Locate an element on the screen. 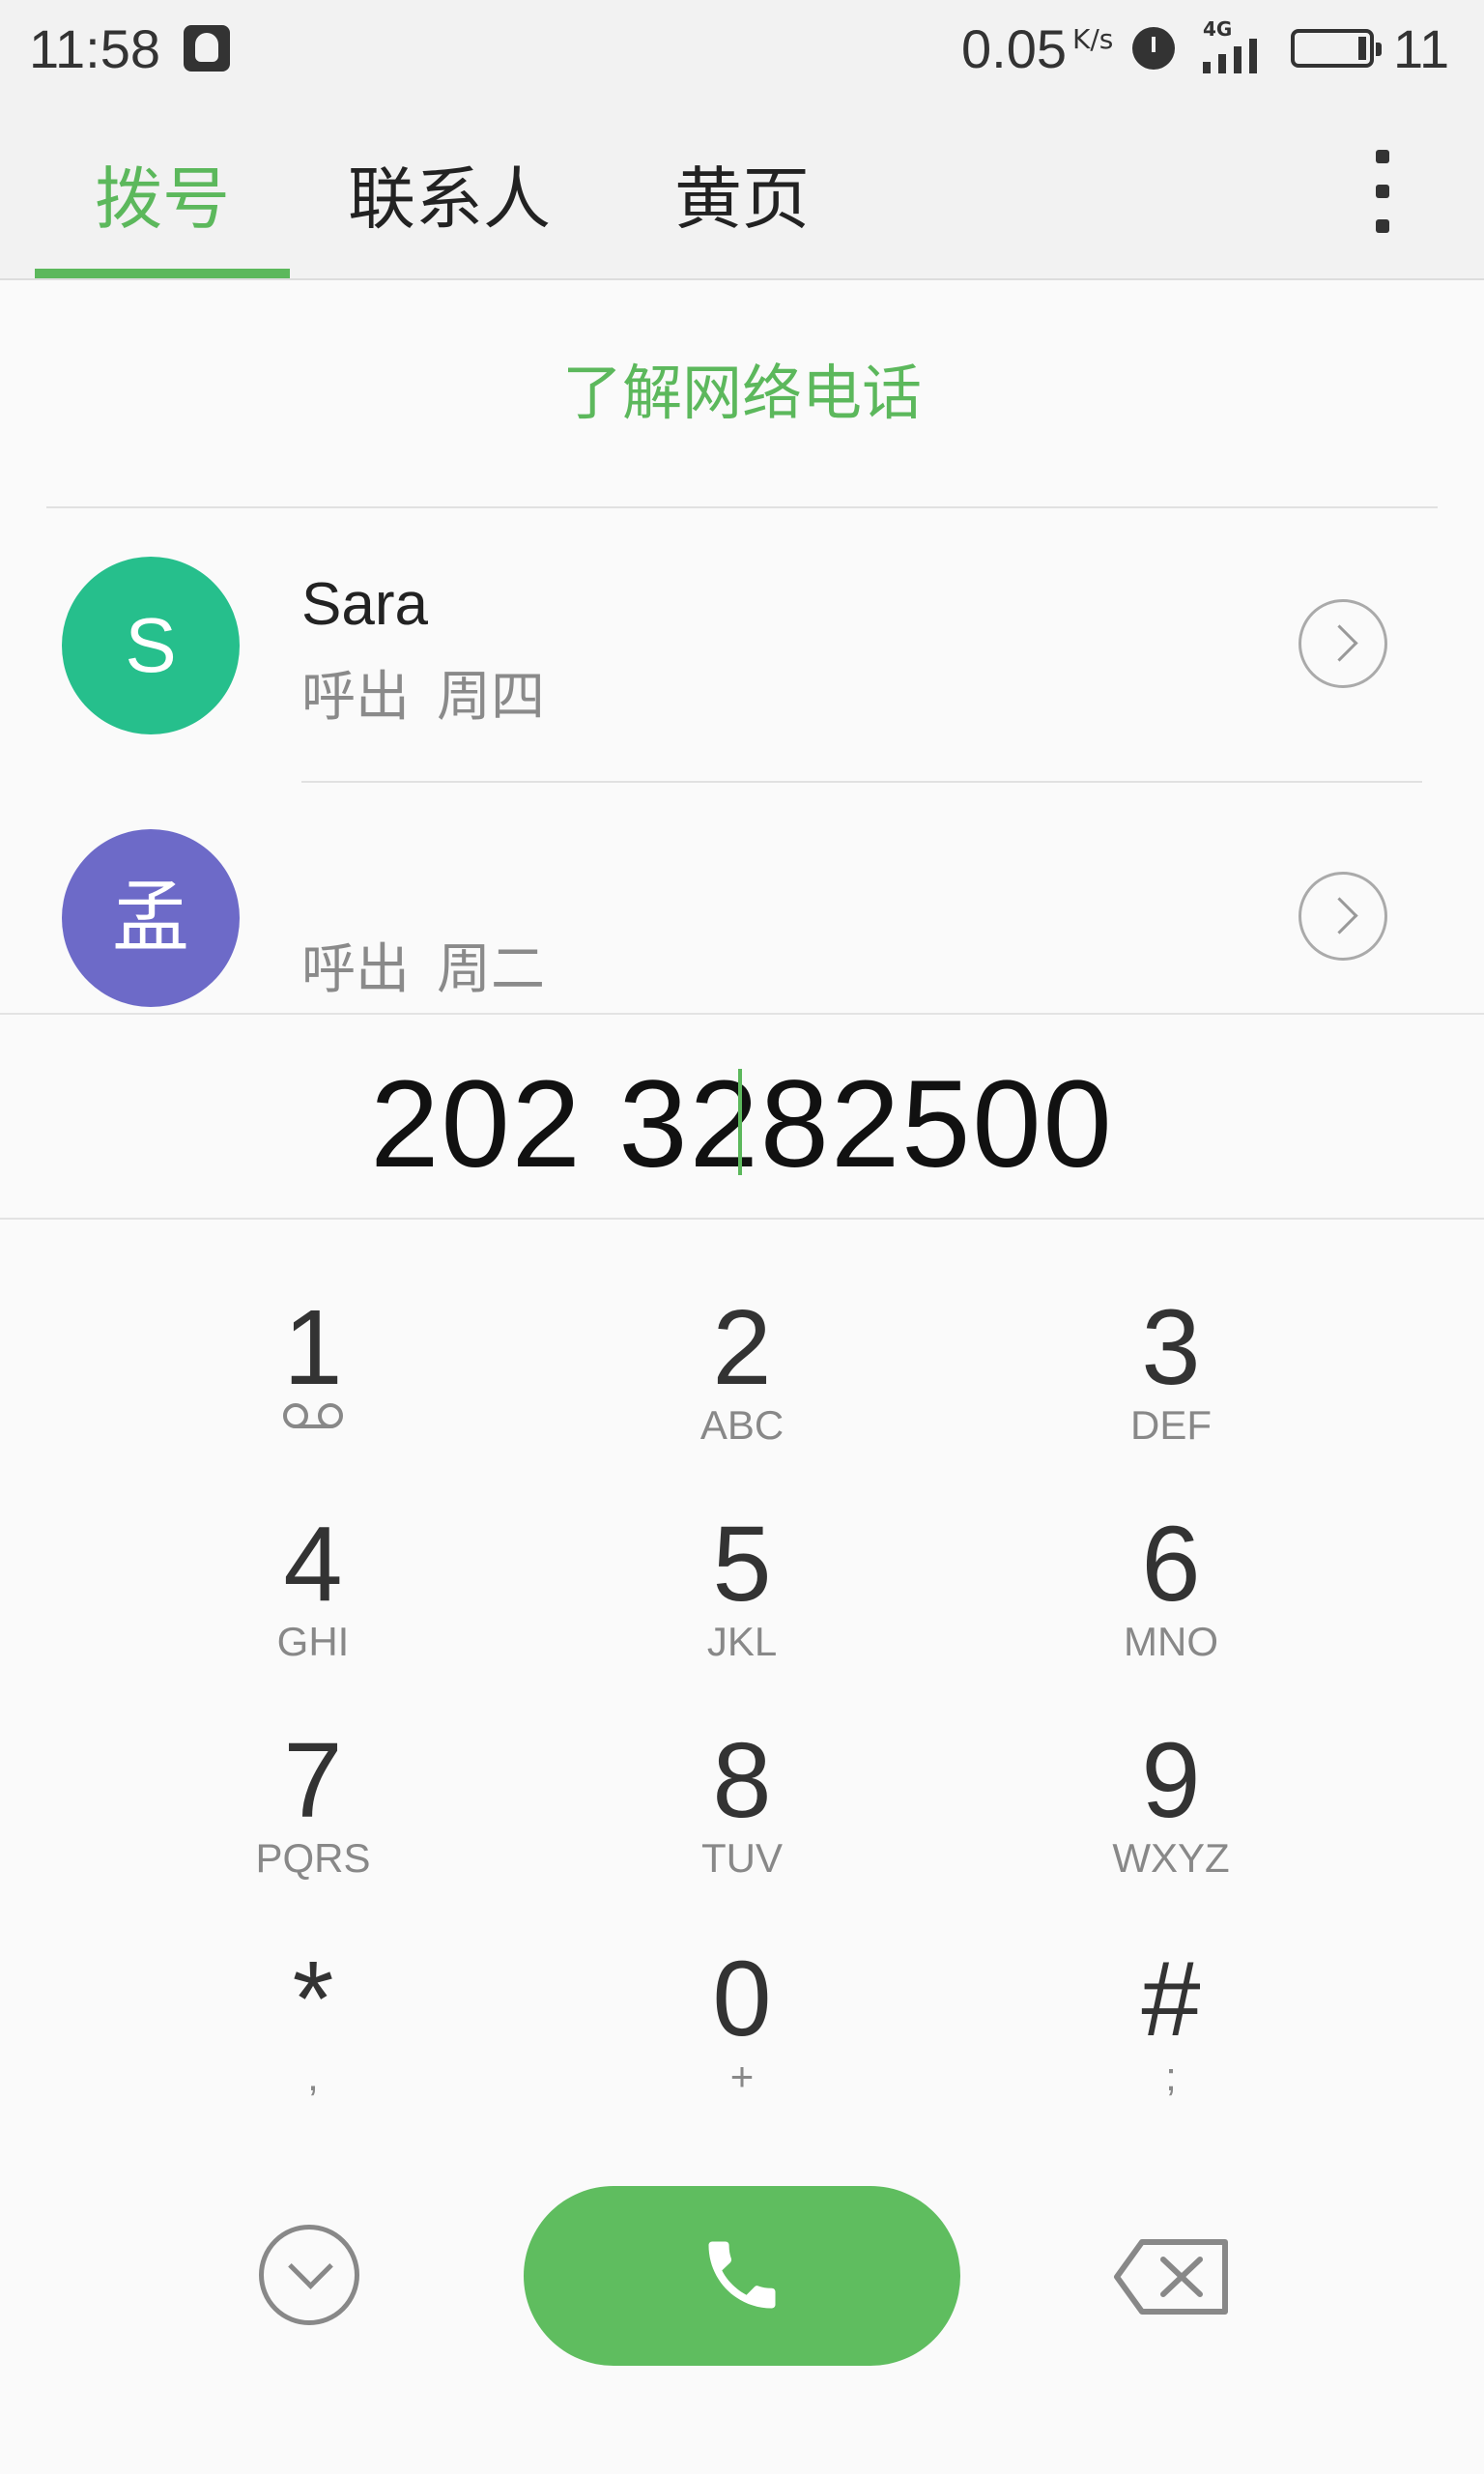  key-letters: GHI is located at coordinates (313, 1642).